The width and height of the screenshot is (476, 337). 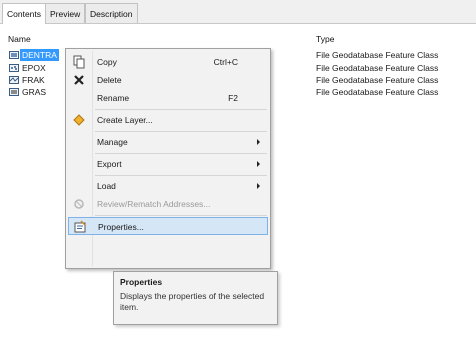 I want to click on row-name: DENTRA, so click(x=39, y=55).